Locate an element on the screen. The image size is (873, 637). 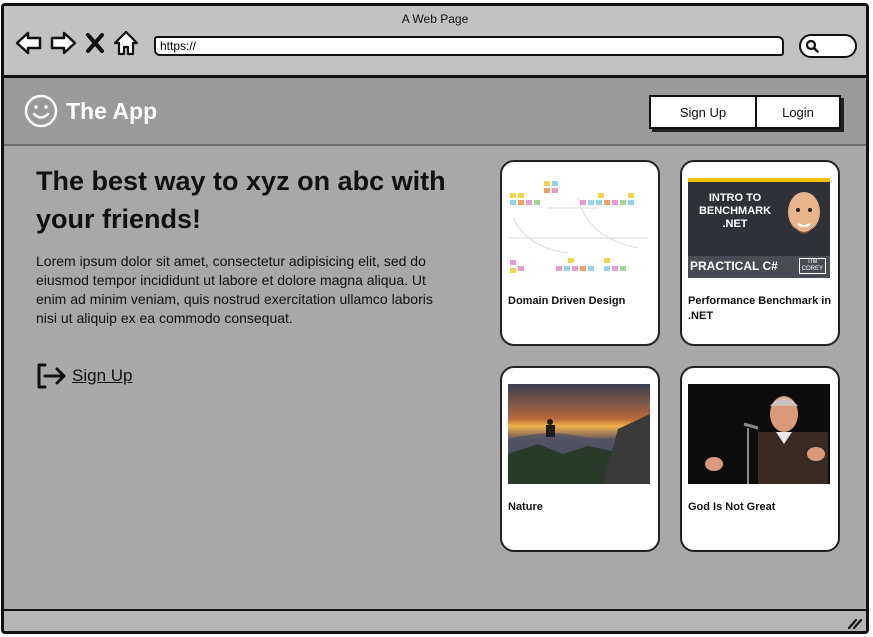
hero-signup-link: Sign Up is located at coordinates (84, 376).